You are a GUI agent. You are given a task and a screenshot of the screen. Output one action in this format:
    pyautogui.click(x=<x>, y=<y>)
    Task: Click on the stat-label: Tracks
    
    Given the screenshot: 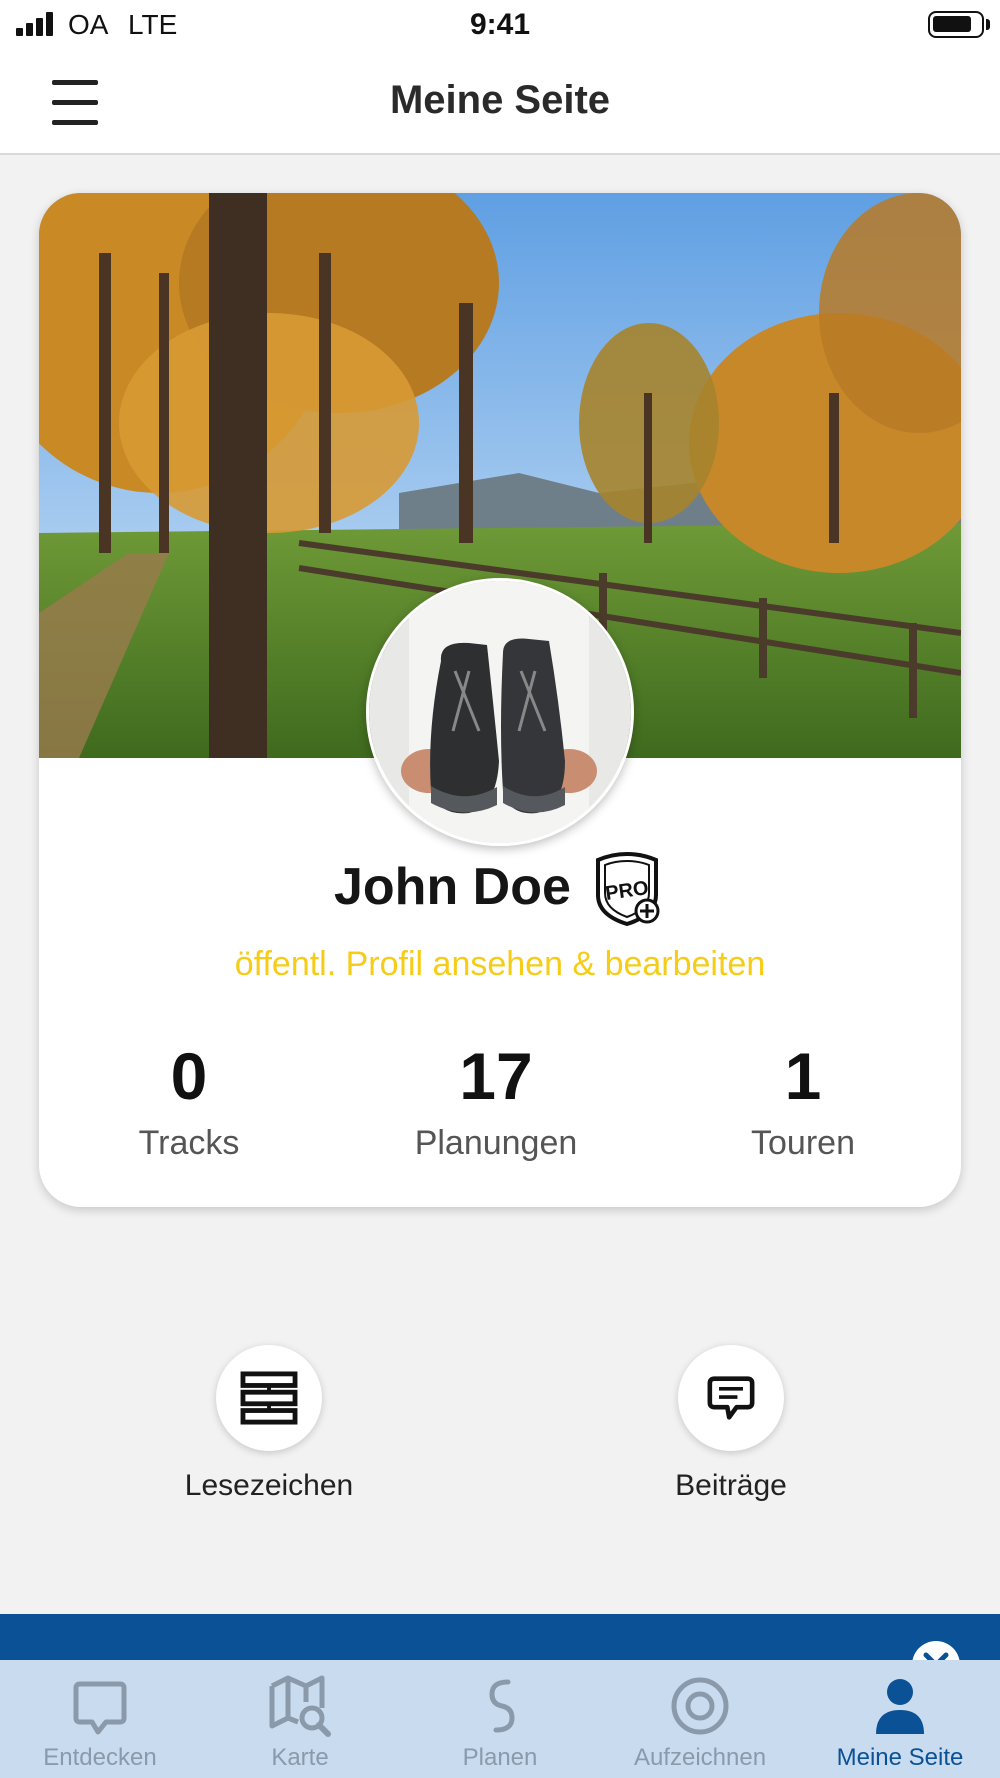 What is the action you would take?
    pyautogui.click(x=189, y=1143)
    